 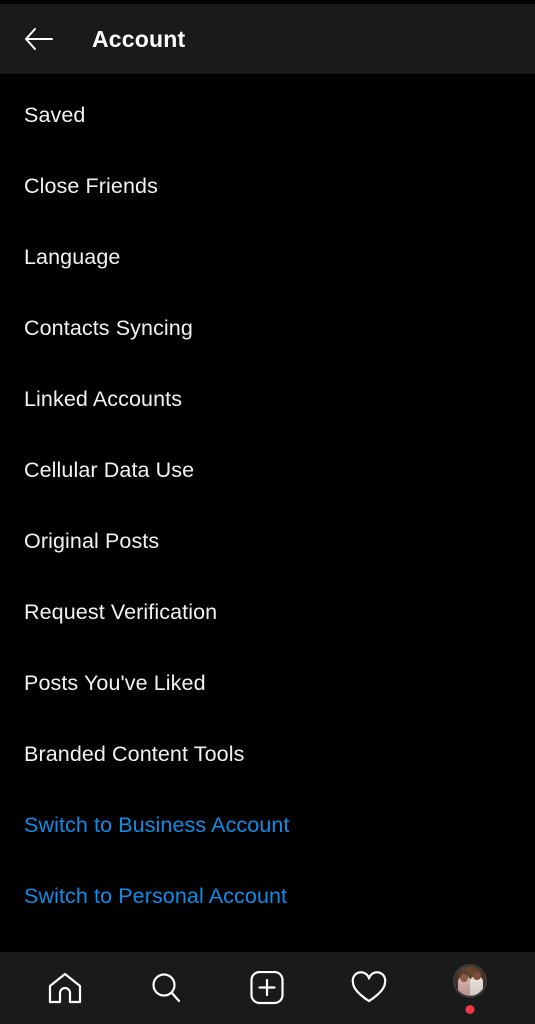 I want to click on page-title: Account, so click(x=139, y=38).